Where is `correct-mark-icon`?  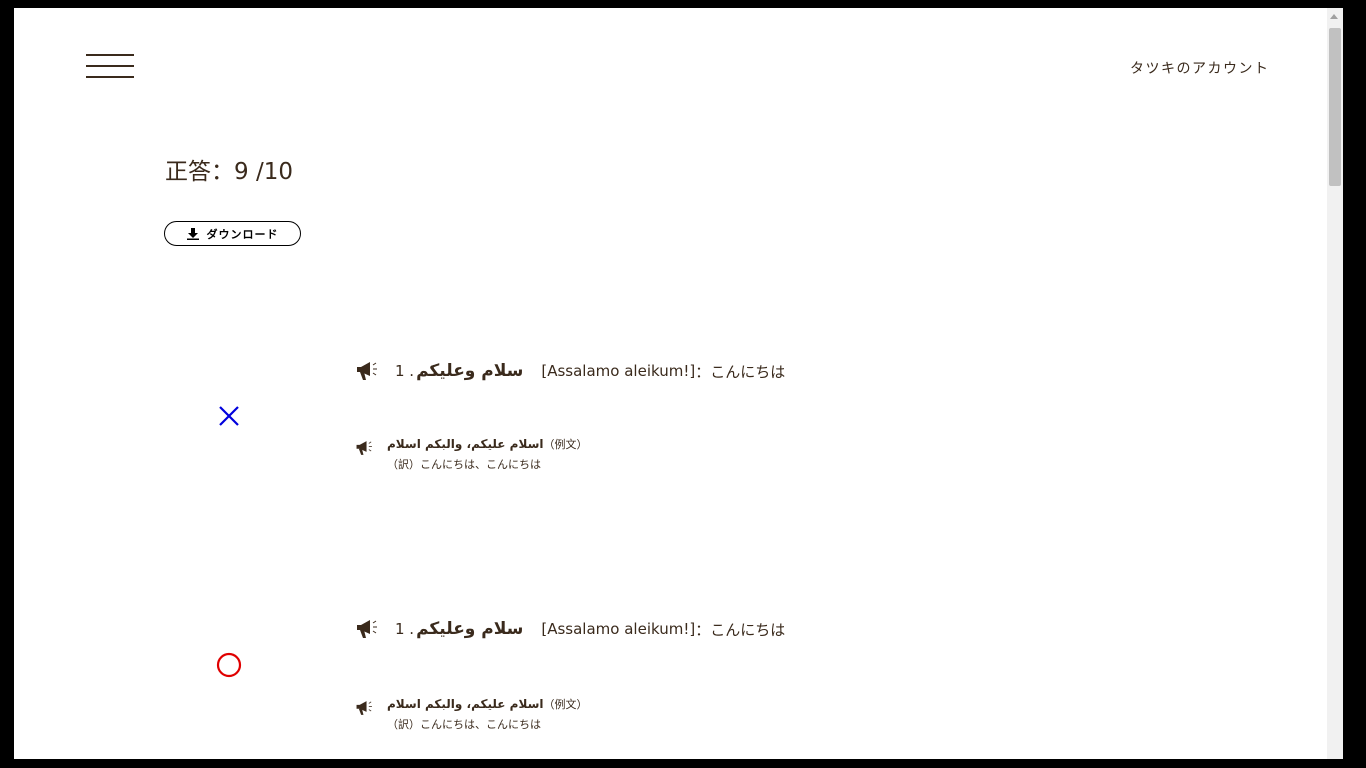
correct-mark-icon is located at coordinates (229, 665).